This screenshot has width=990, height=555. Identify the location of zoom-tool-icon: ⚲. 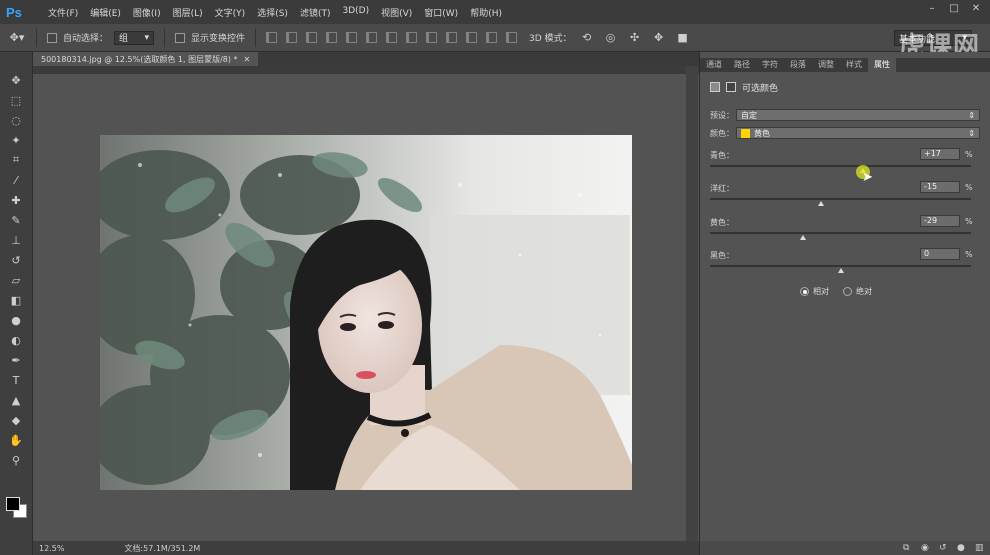
(16, 460).